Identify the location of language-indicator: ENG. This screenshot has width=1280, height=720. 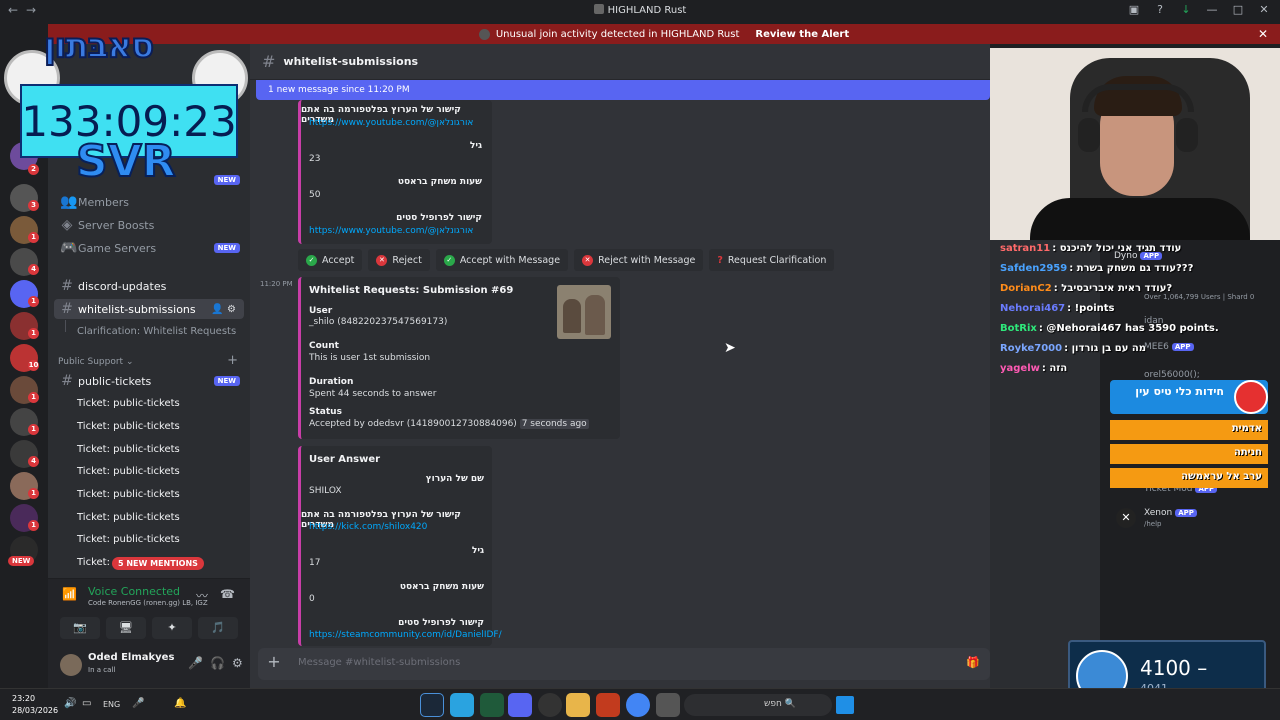
(111, 704).